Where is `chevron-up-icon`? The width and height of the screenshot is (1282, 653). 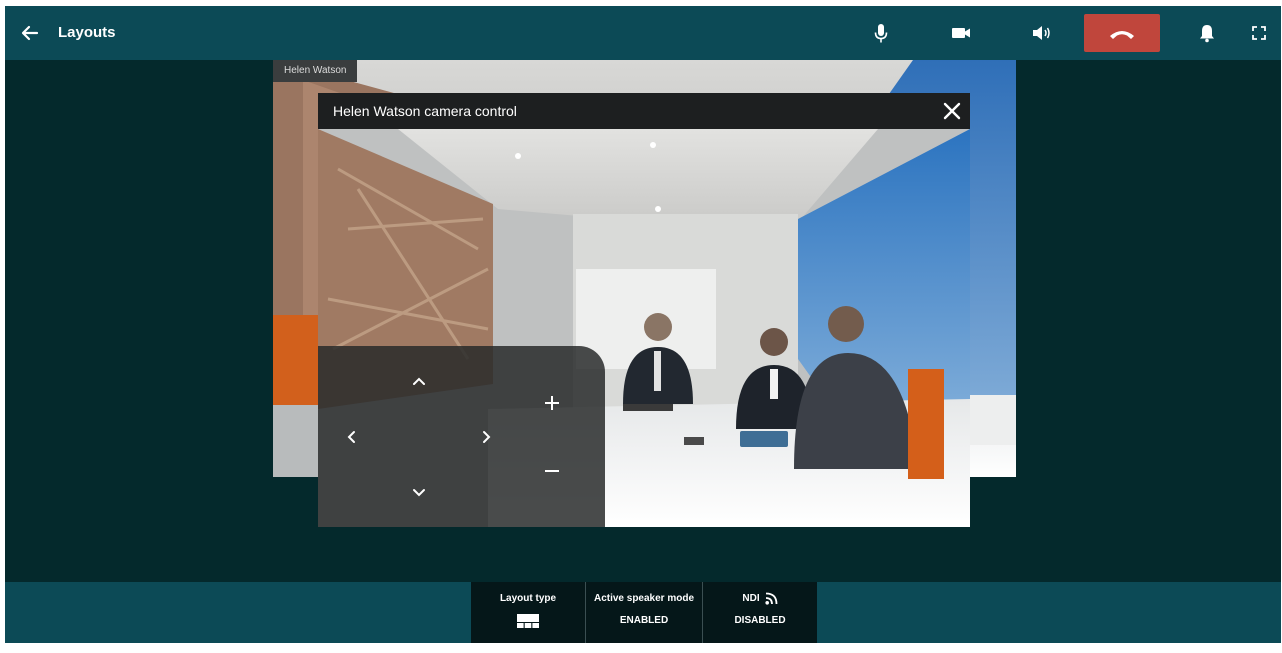
chevron-up-icon is located at coordinates (419, 381).